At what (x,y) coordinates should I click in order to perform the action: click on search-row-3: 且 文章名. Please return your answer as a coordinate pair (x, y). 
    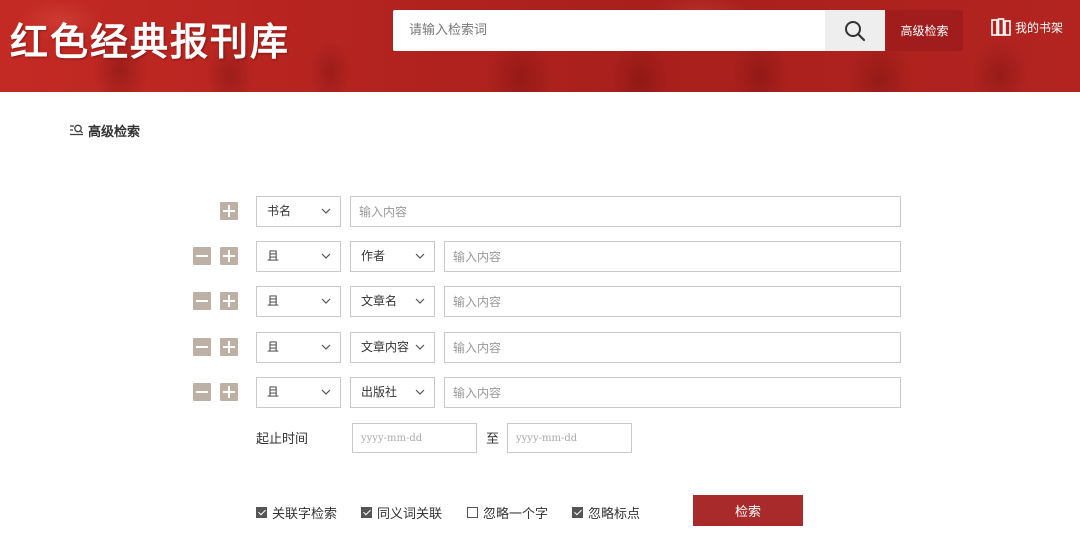
    Looking at the image, I should click on (540, 301).